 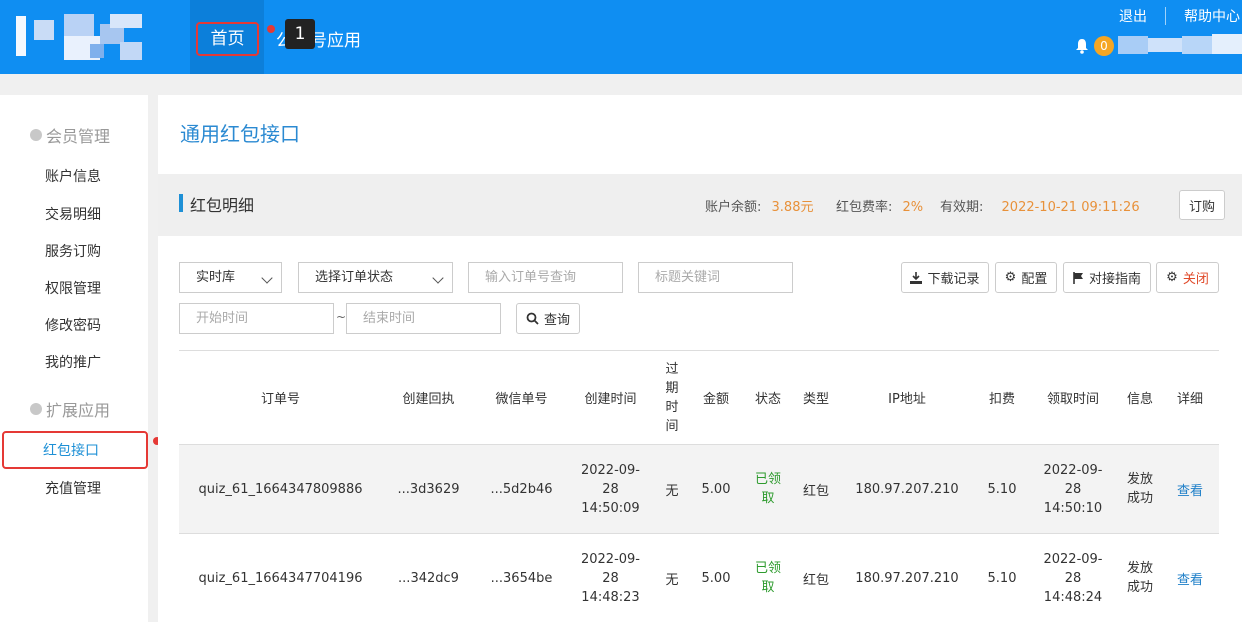 What do you see at coordinates (916, 277) in the screenshot?
I see `download-icon` at bounding box center [916, 277].